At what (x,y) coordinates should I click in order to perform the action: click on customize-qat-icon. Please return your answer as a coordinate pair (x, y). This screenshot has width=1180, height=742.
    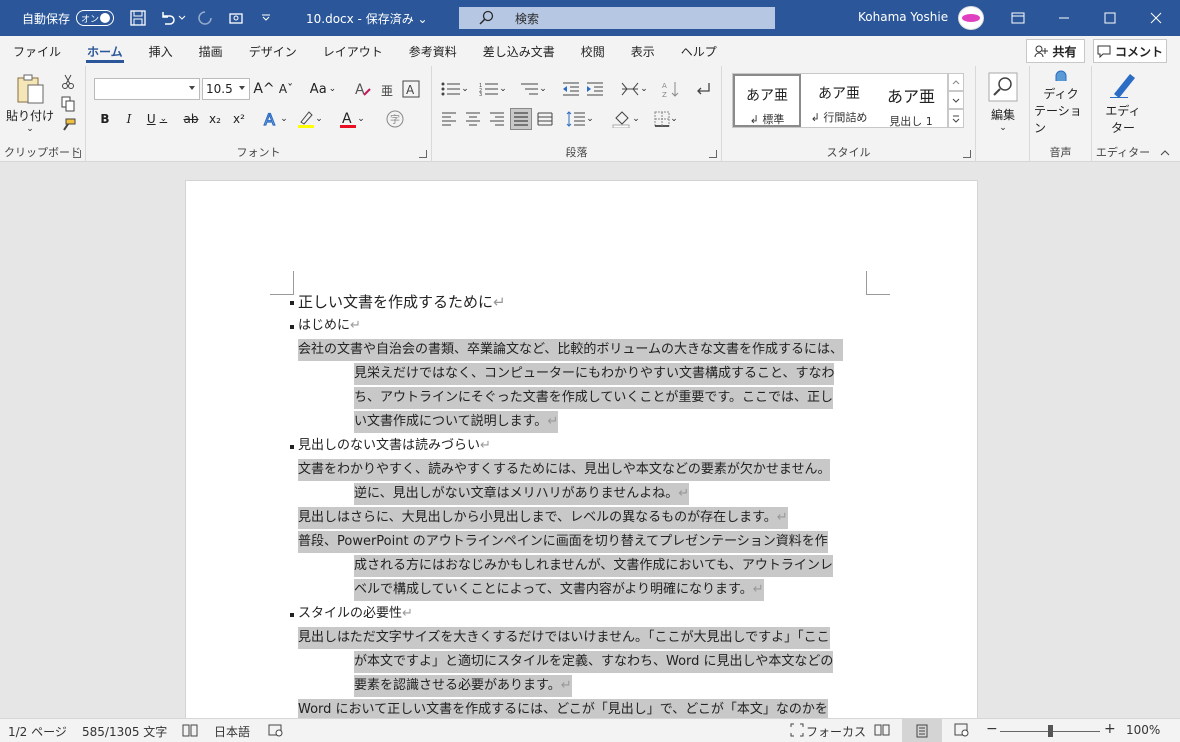
    Looking at the image, I should click on (266, 18).